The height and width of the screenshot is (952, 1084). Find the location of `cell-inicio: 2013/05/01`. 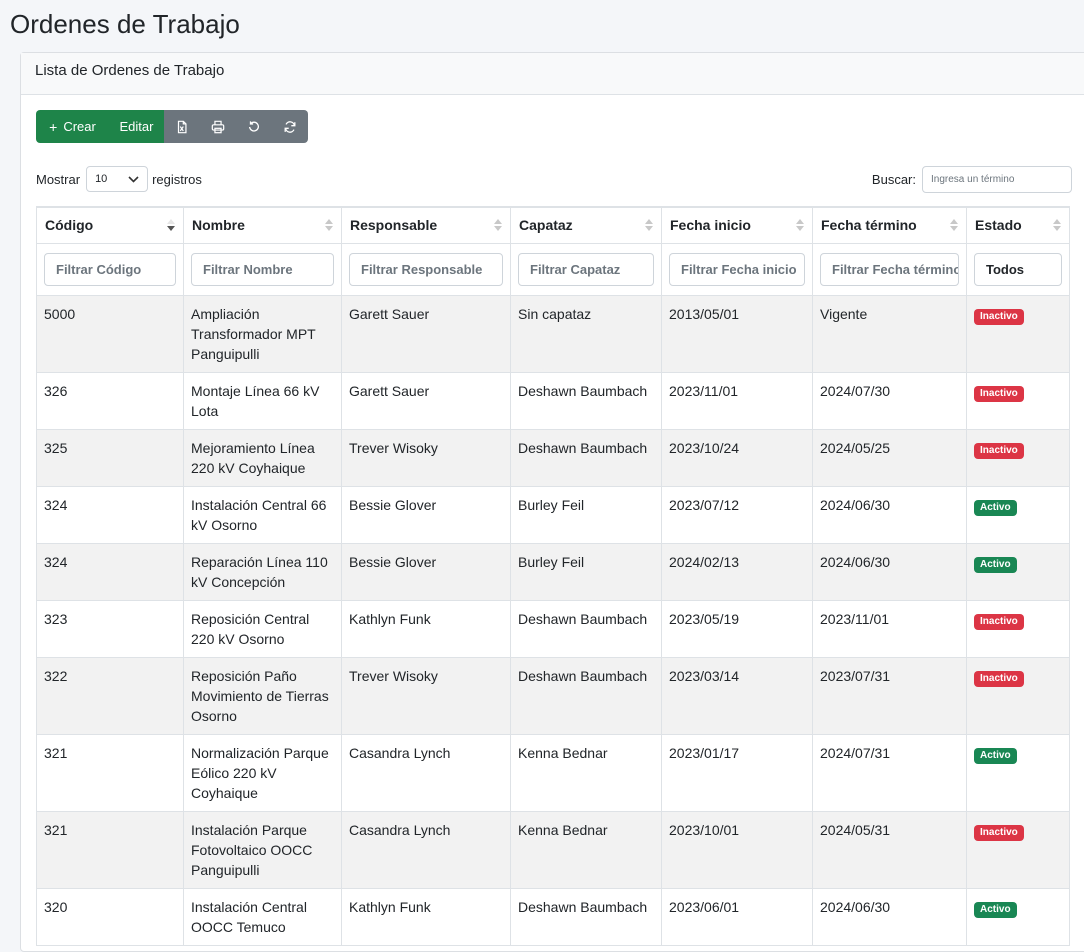

cell-inicio: 2013/05/01 is located at coordinates (737, 334).